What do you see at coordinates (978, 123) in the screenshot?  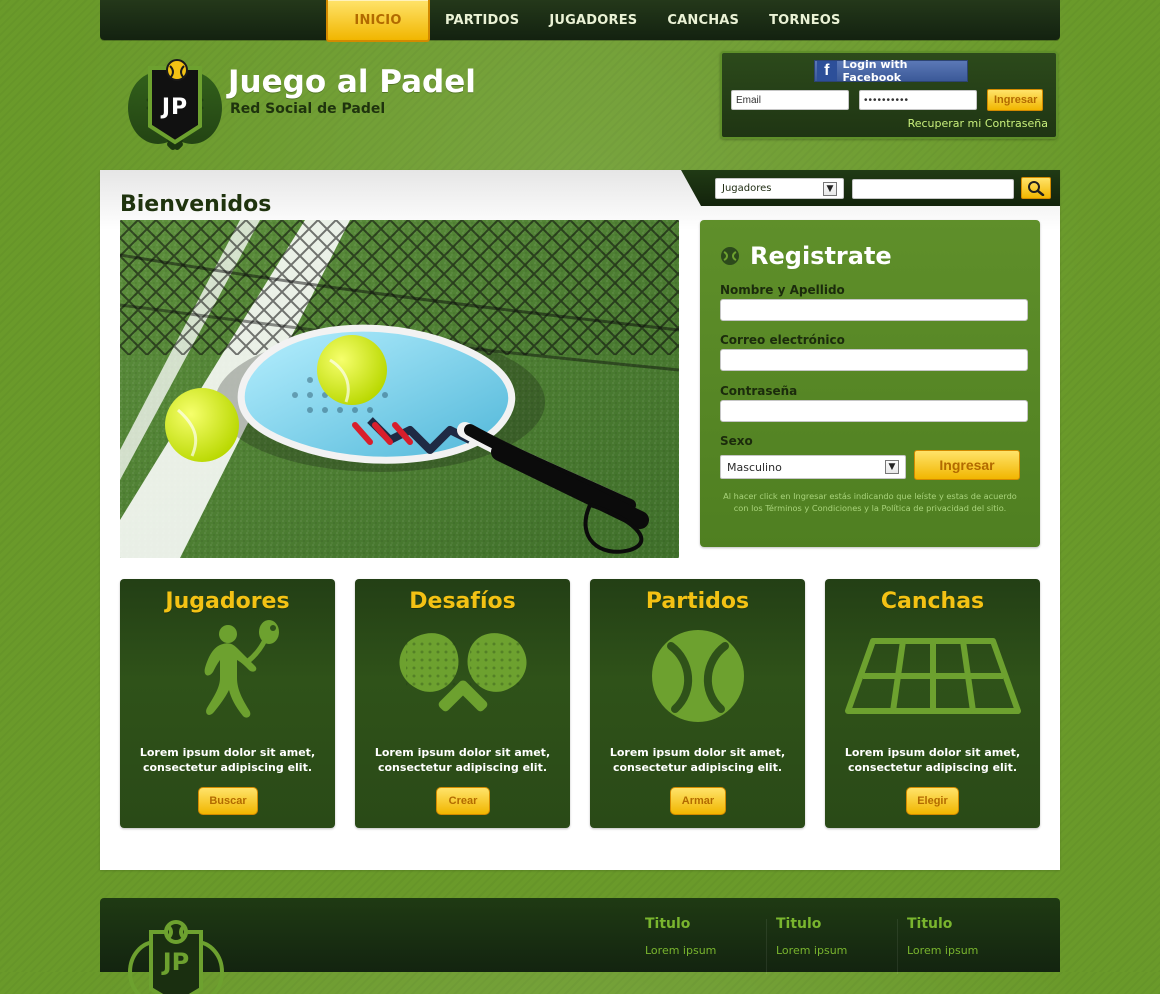 I see `recover-password-link: Recuperar mi Contraseña` at bounding box center [978, 123].